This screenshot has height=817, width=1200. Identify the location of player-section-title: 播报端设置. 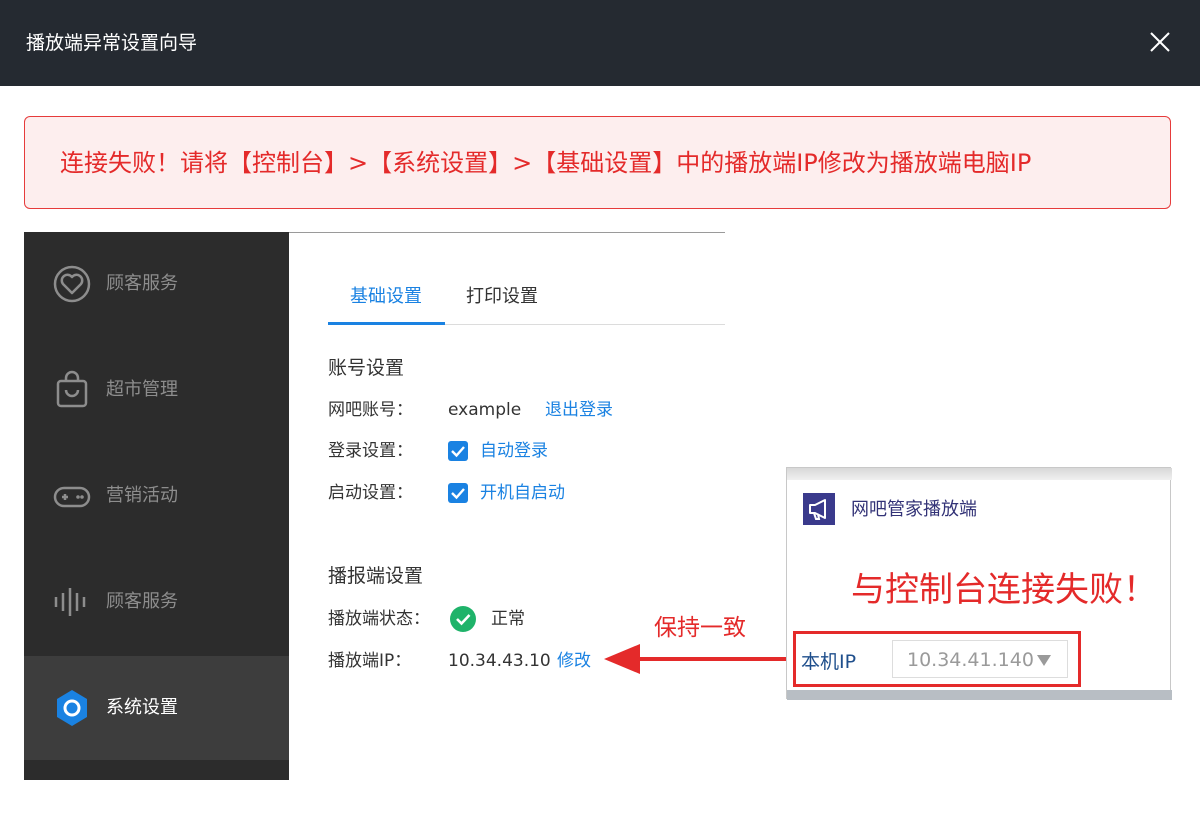
(376, 576).